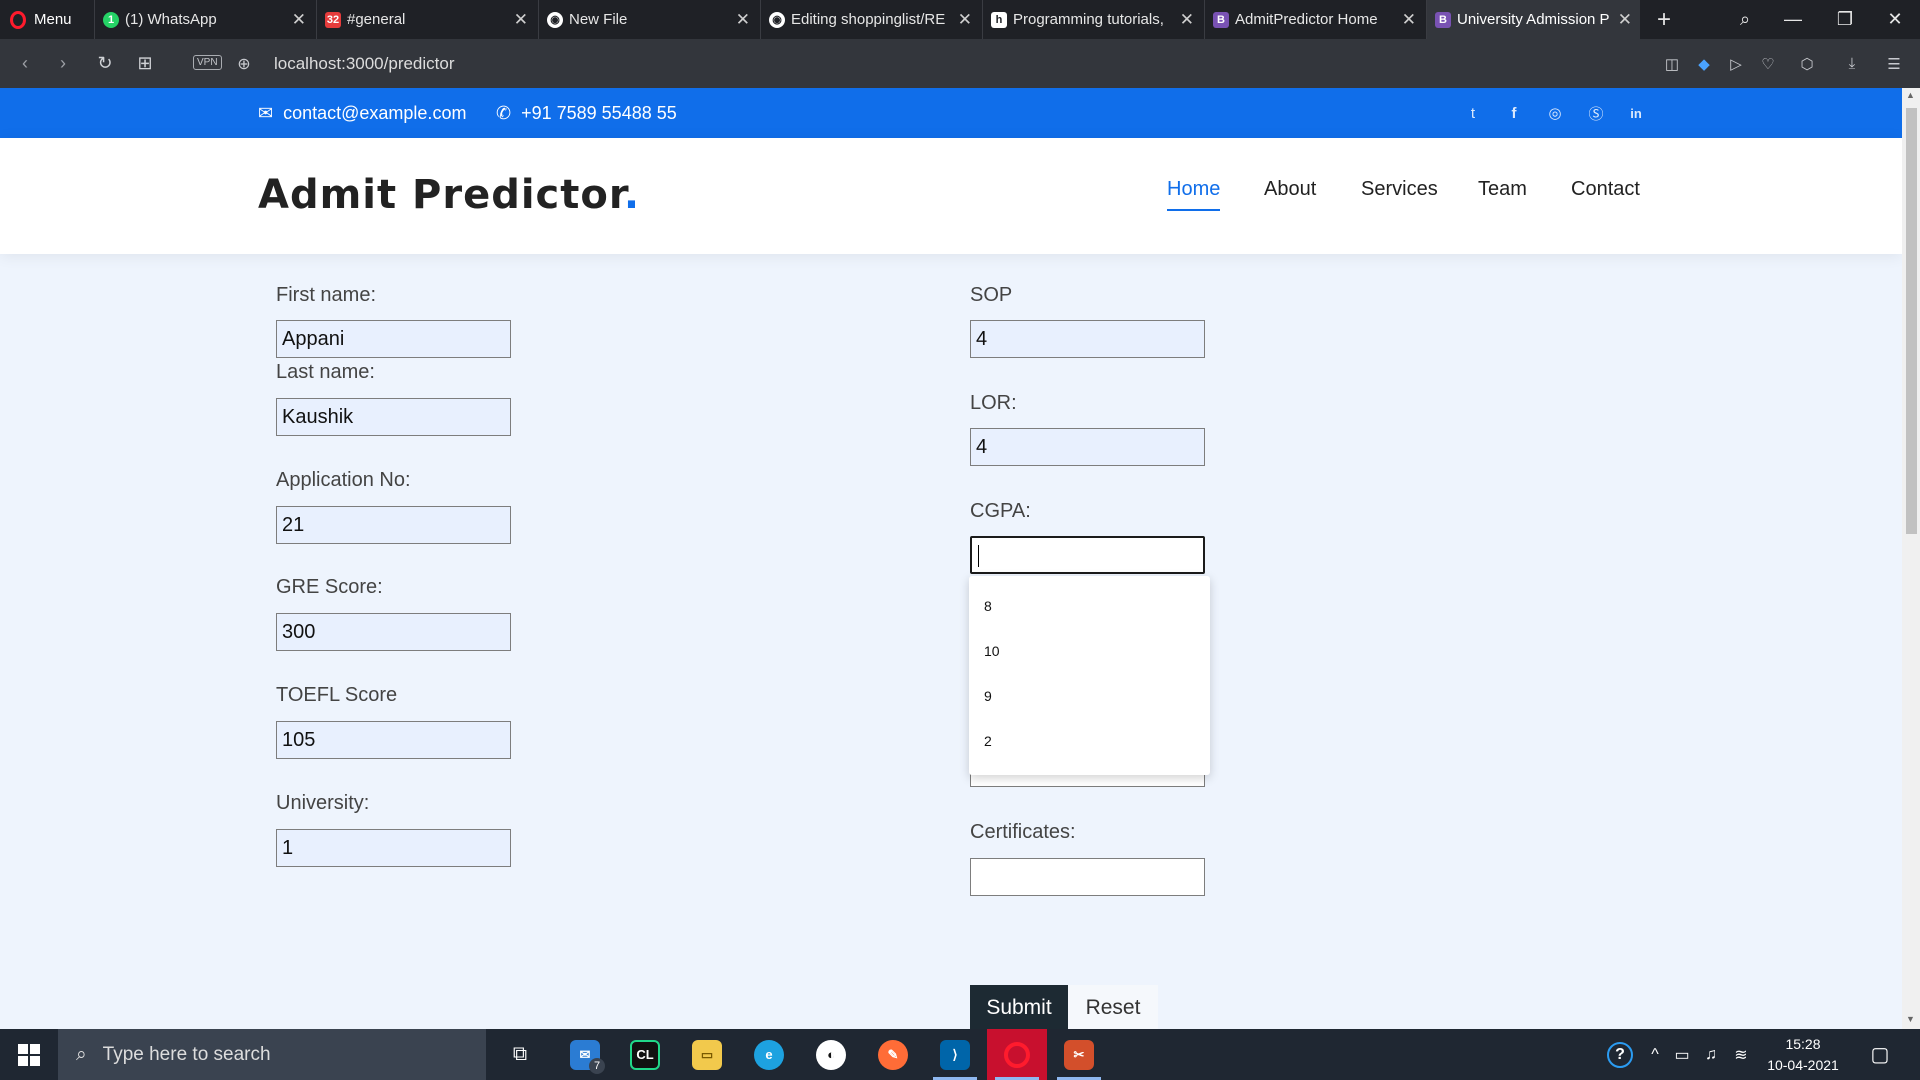  I want to click on tab-whatsapp: 1 (1) WhatsApp ✕, so click(204, 19).